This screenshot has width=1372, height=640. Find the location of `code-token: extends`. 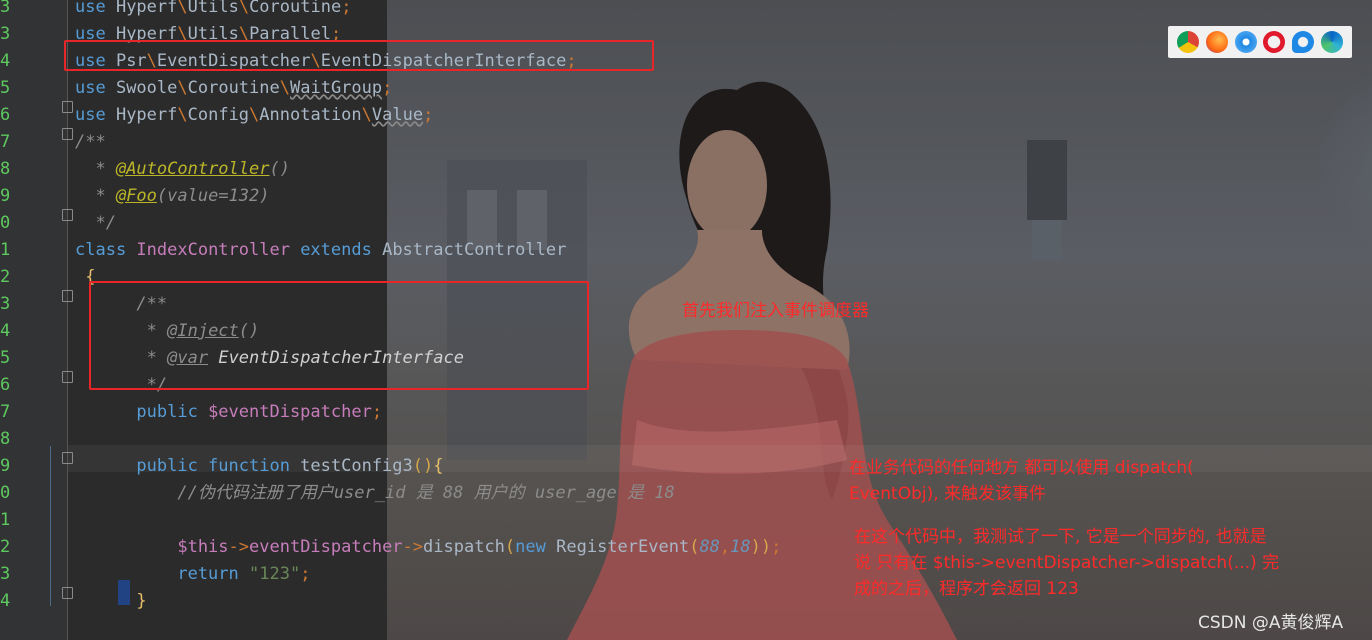

code-token: extends is located at coordinates (341, 250).